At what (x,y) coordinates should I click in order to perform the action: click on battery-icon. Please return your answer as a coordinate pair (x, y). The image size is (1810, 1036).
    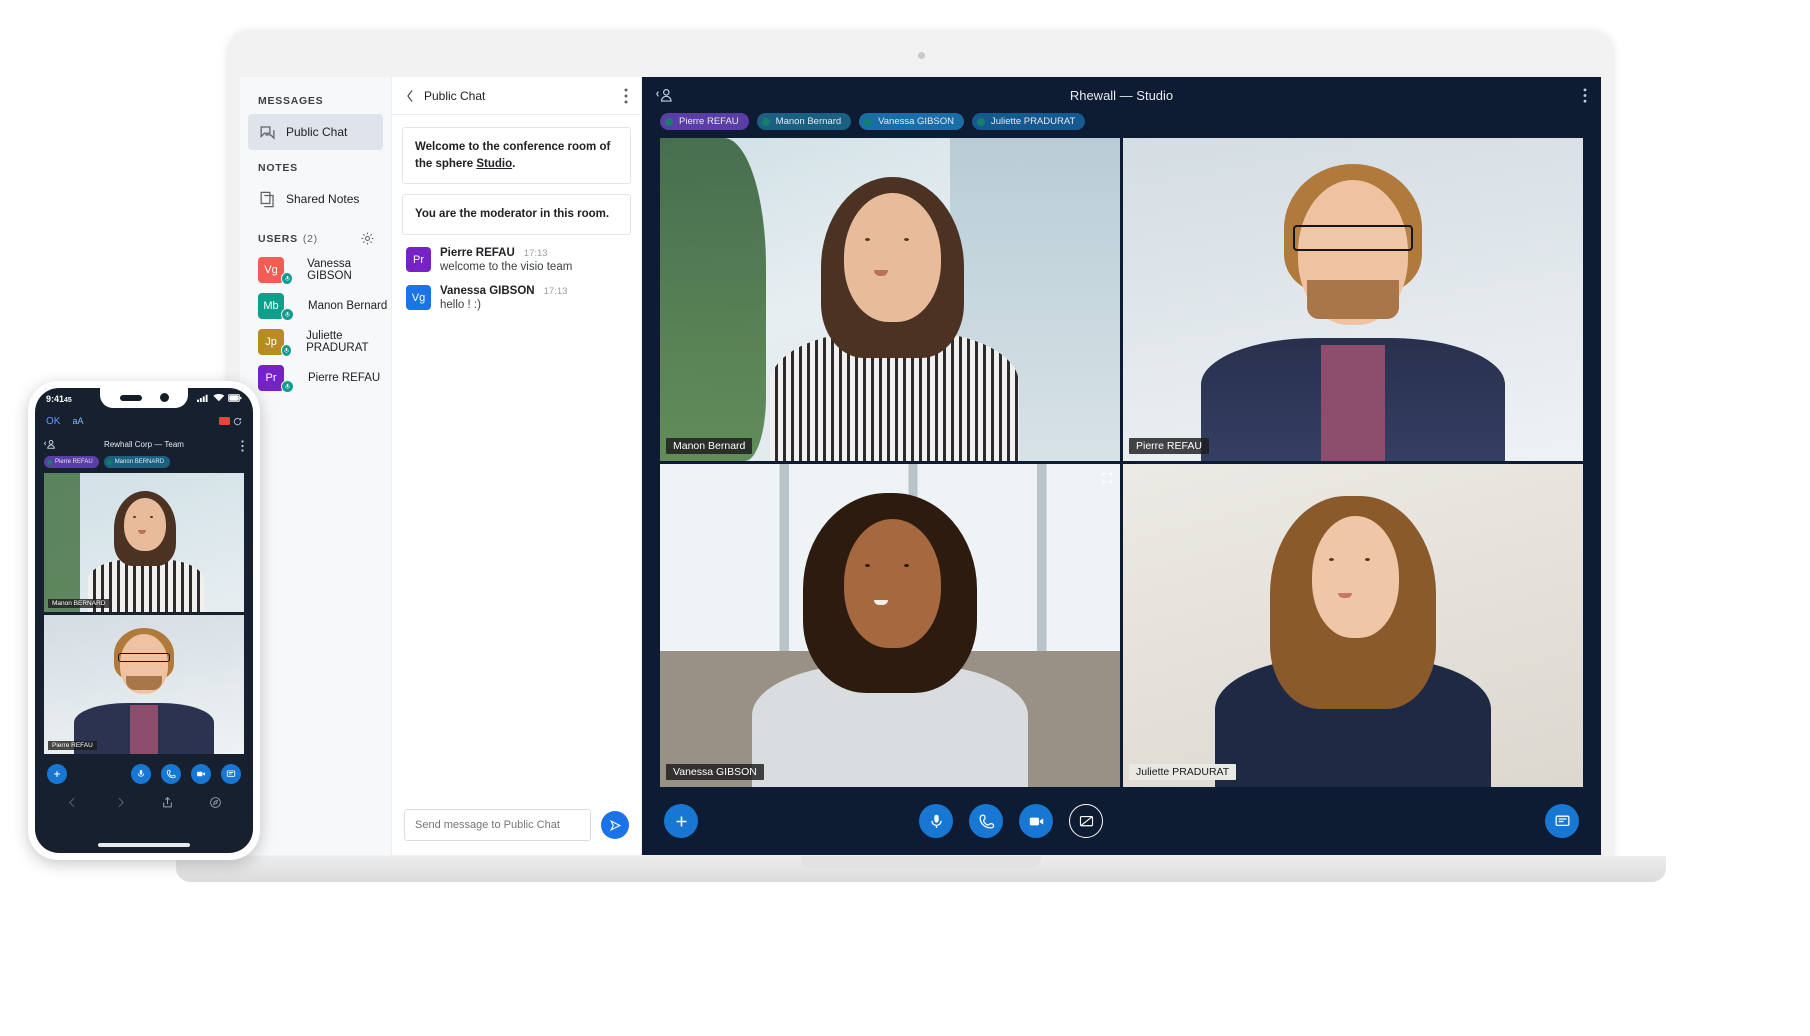
    Looking at the image, I should click on (234, 399).